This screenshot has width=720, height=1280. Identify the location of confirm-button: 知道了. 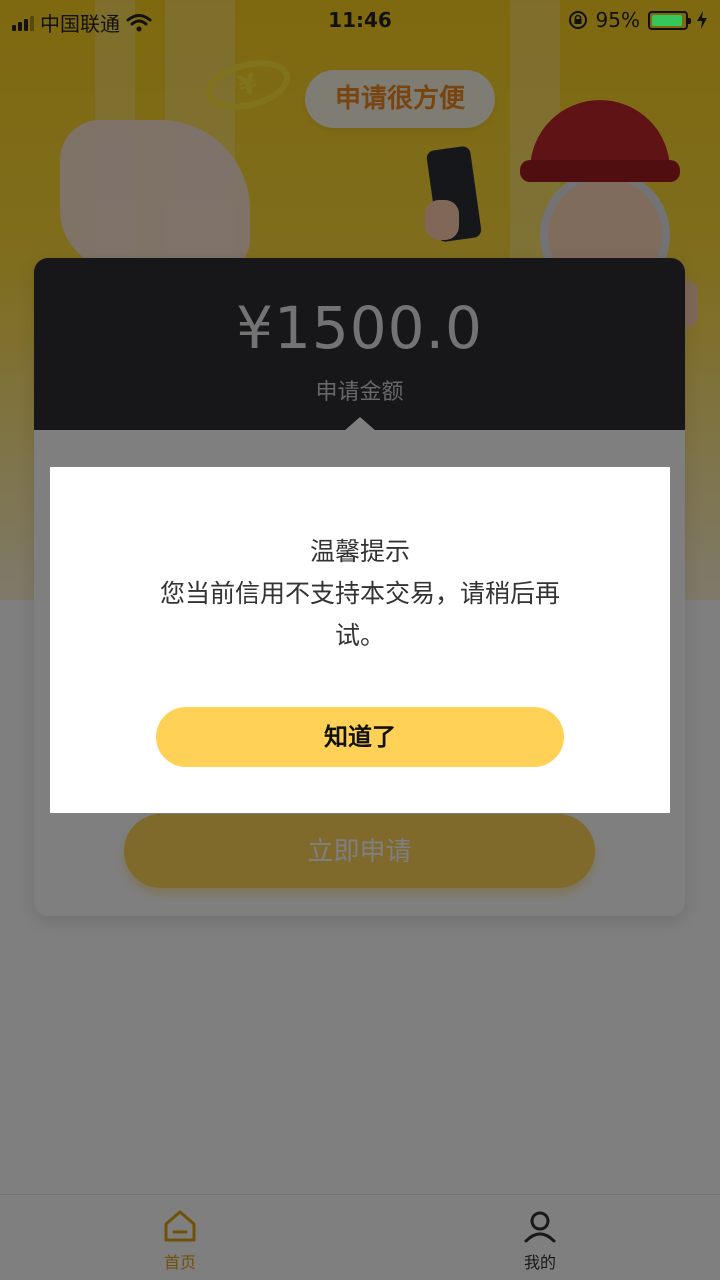
(360, 737).